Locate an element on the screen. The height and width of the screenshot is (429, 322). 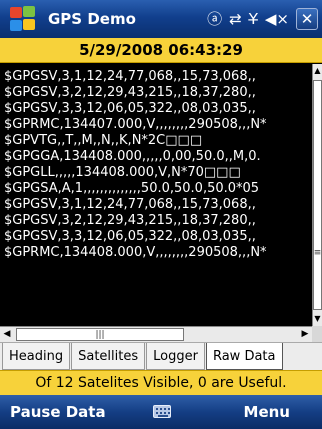
nmea-line: $GPRMC,134408.000,V,,,,,,,,290508,,,N* is located at coordinates (135, 252).